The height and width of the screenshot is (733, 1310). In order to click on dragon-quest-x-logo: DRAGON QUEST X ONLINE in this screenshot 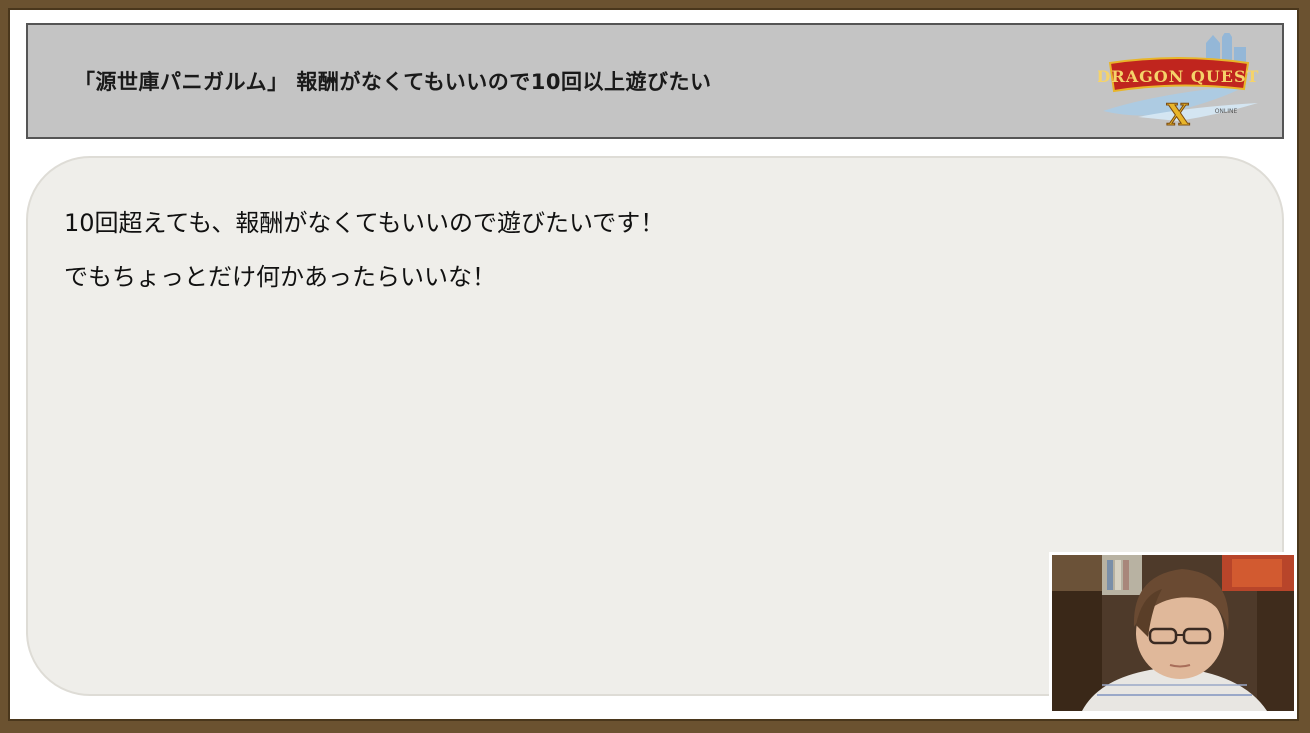, I will do `click(1178, 83)`.